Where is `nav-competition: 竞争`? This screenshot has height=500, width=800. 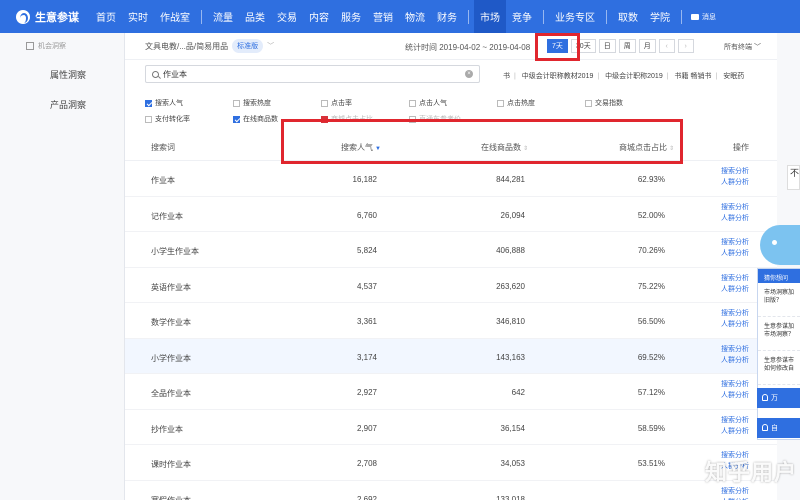 nav-competition: 竞争 is located at coordinates (522, 16).